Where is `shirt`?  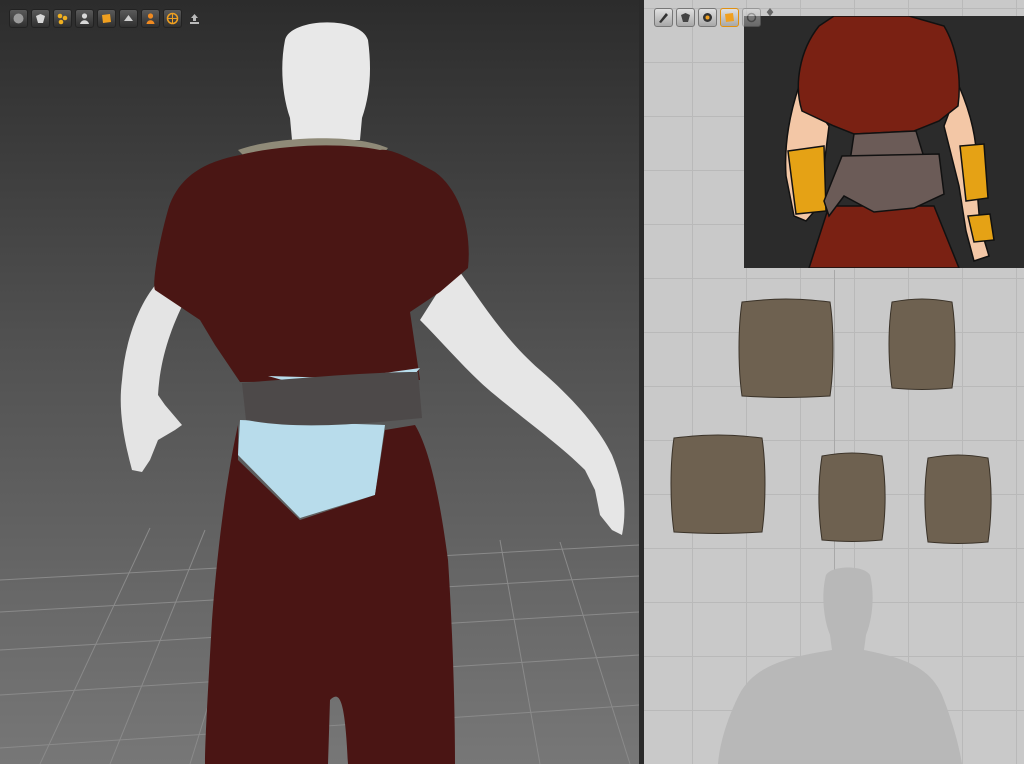 shirt is located at coordinates (311, 263).